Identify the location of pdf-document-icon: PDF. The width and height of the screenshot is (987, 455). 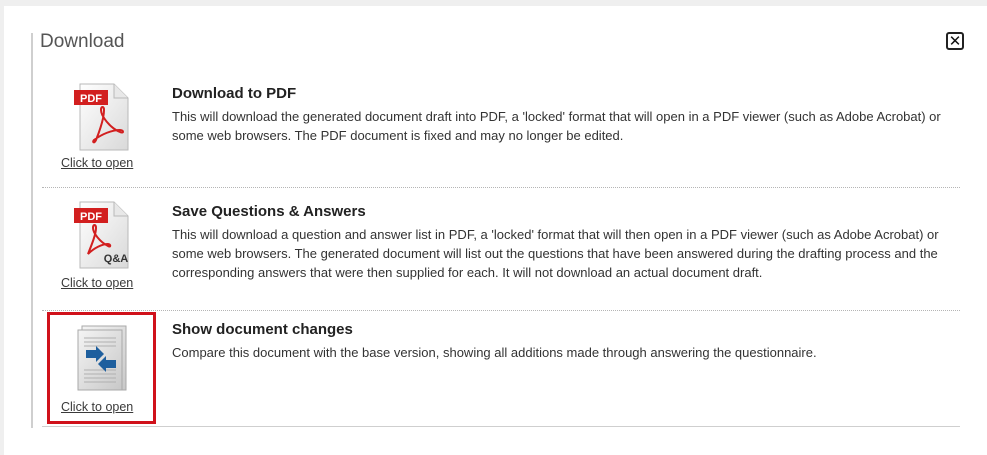
(101, 117).